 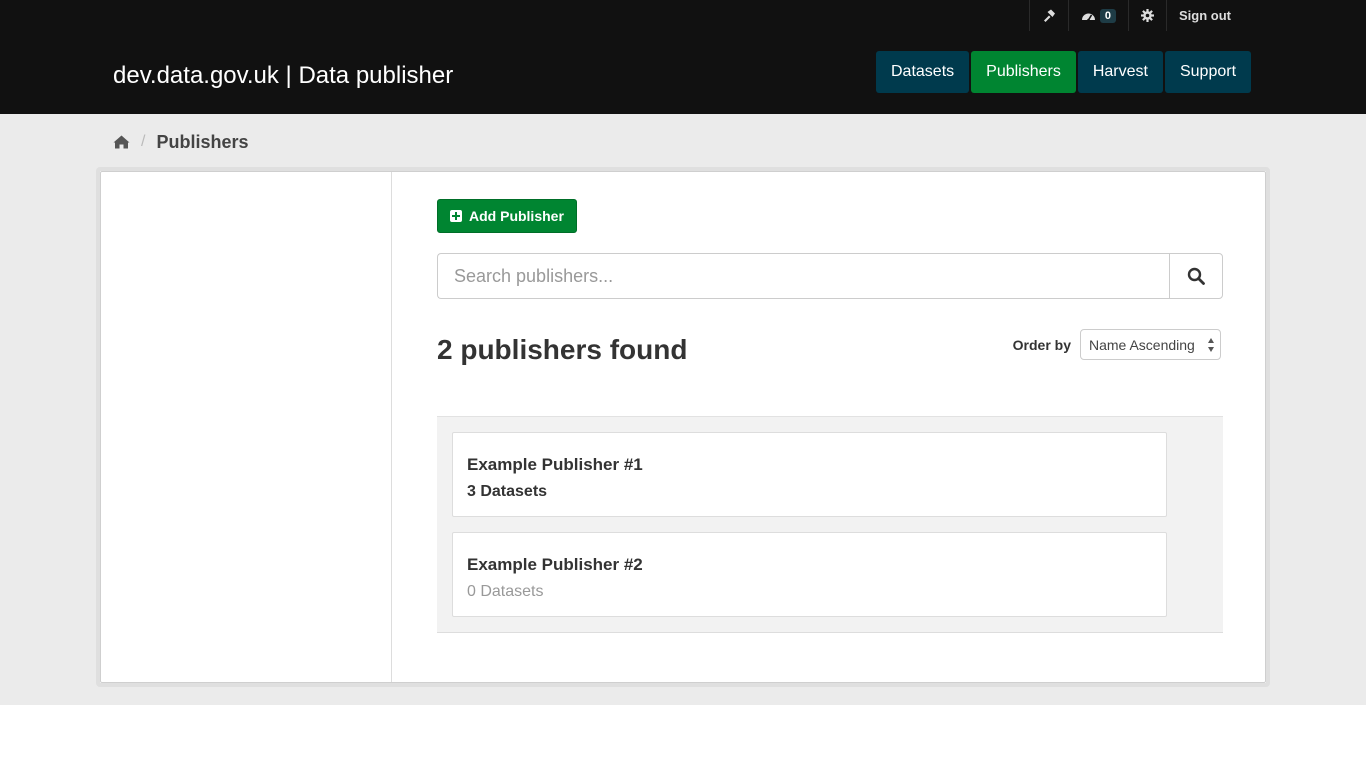 What do you see at coordinates (809, 574) in the screenshot?
I see `publisher-item: Example Publisher #2 0 Datasets` at bounding box center [809, 574].